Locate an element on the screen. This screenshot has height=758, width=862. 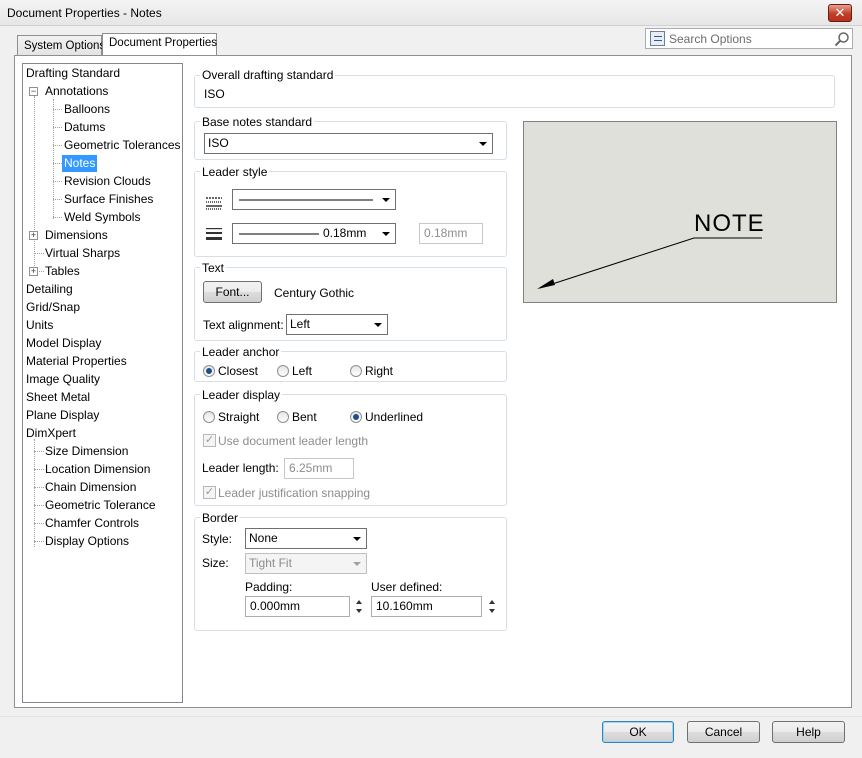
base-notes-standard-select: ISO is located at coordinates (348, 143).